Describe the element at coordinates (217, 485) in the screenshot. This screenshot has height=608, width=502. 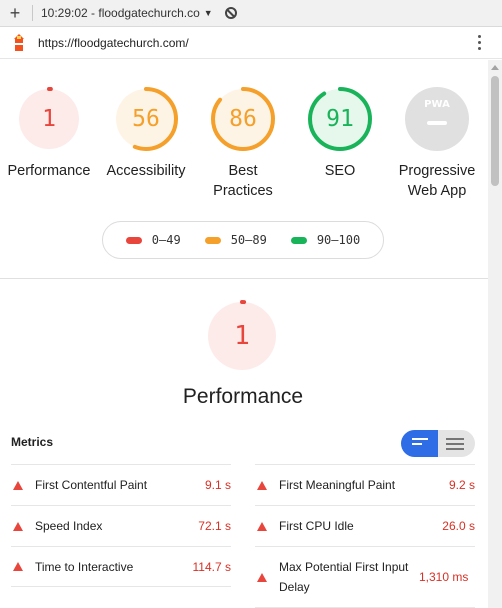
I see `metric-value: 9.1 s` at that location.